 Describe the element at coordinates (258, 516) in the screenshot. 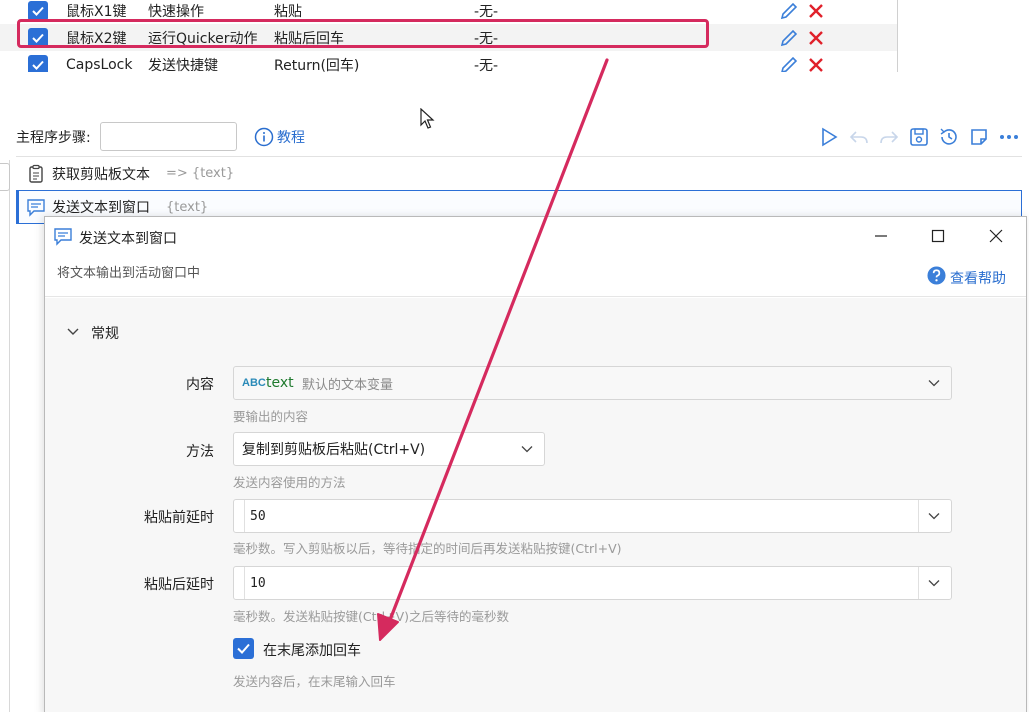

I see `pre-delay-value: 50` at that location.